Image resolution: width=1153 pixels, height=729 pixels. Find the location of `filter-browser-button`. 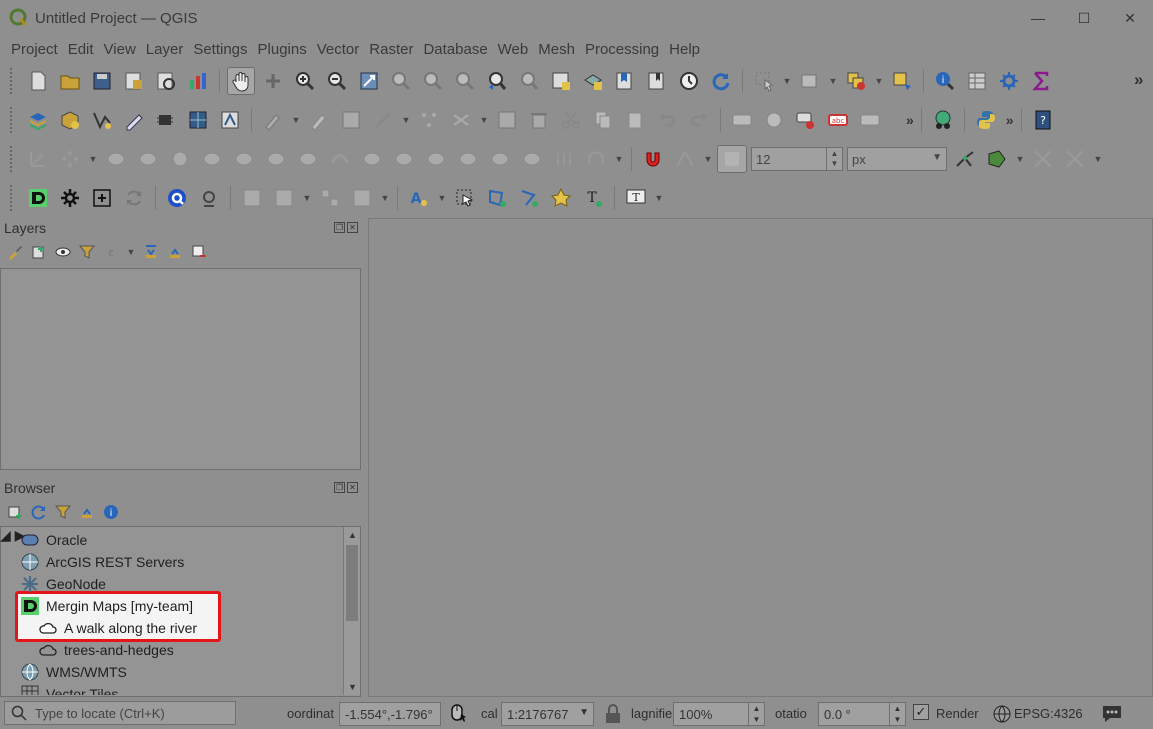

filter-browser-button is located at coordinates (63, 512).